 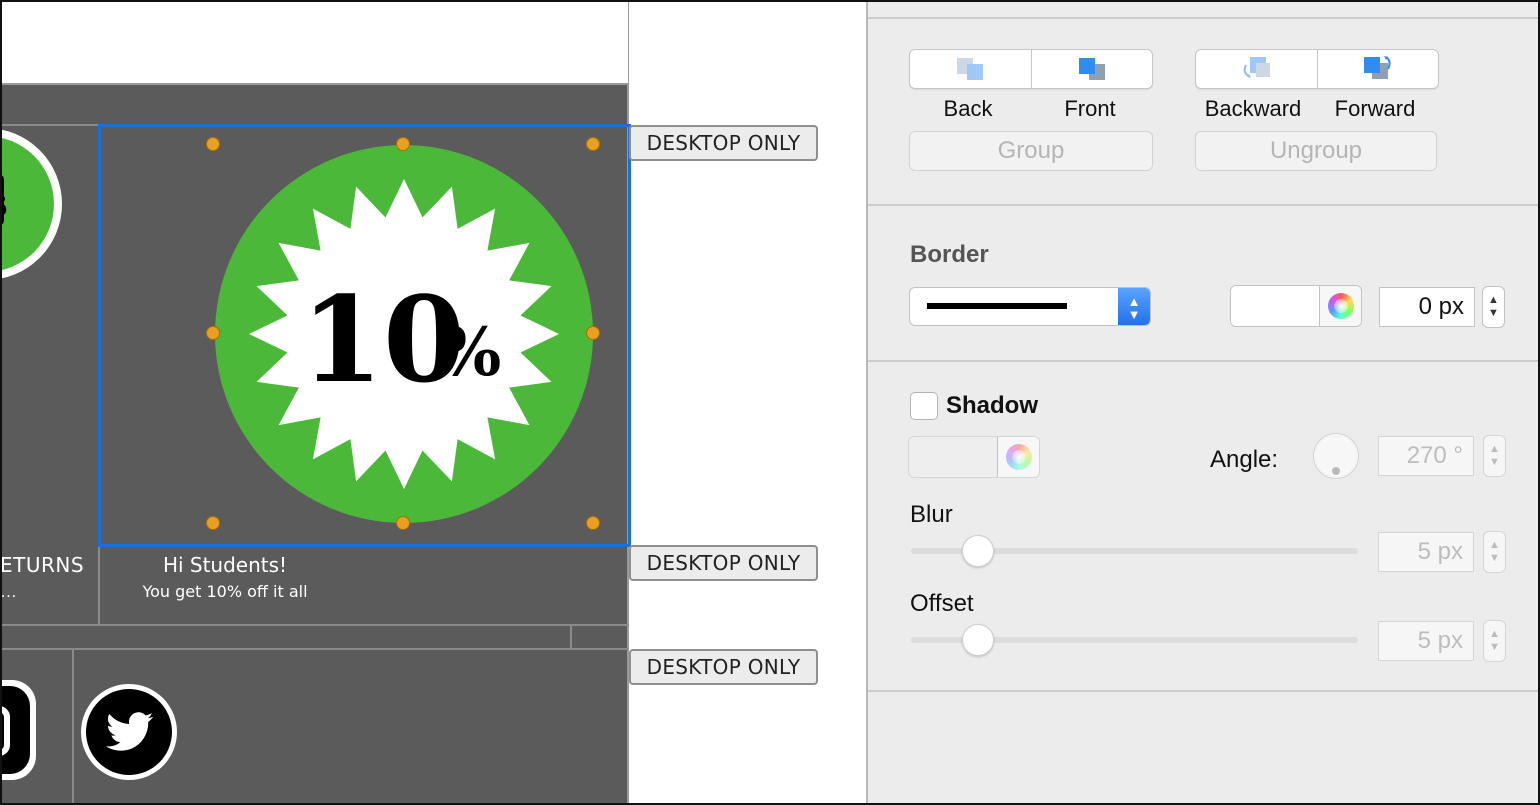 I want to click on shadow-checkbox, so click(x=924, y=406).